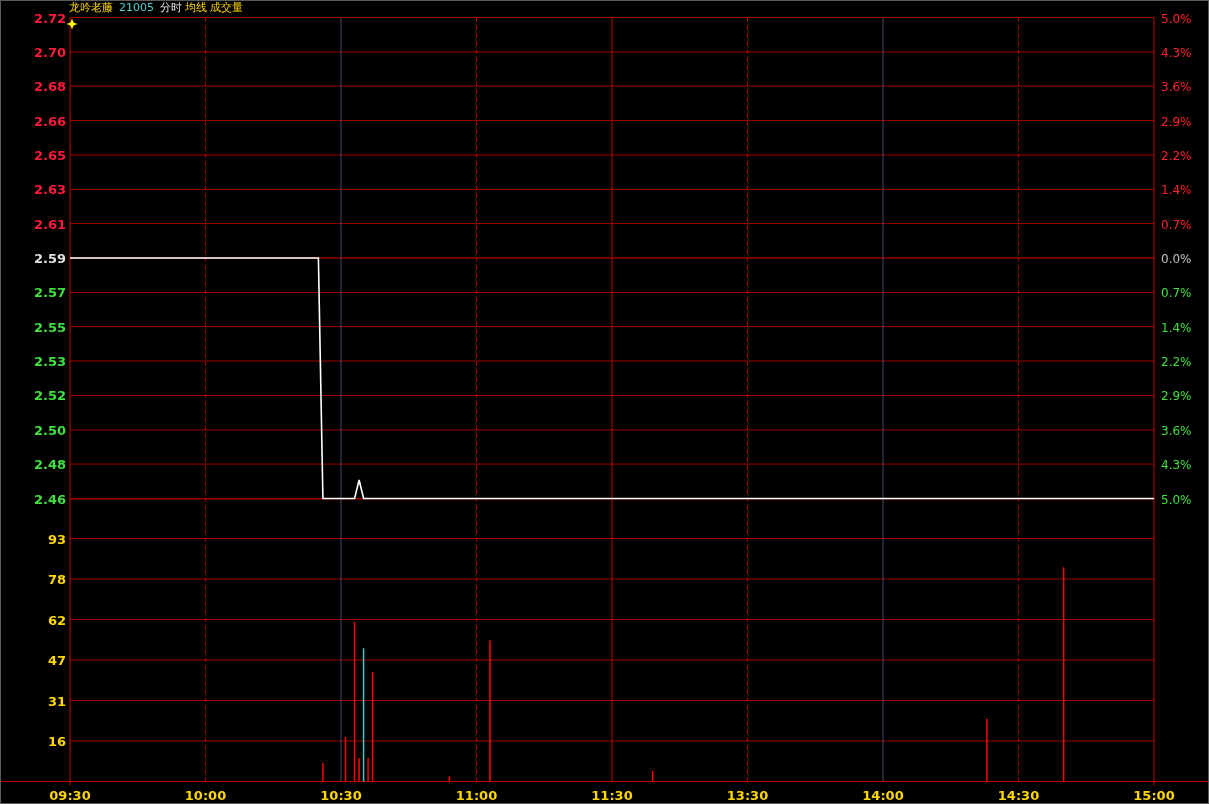 The width and height of the screenshot is (1209, 804). Describe the element at coordinates (883, 795) in the screenshot. I see `time-axis-label: 14:00` at that location.